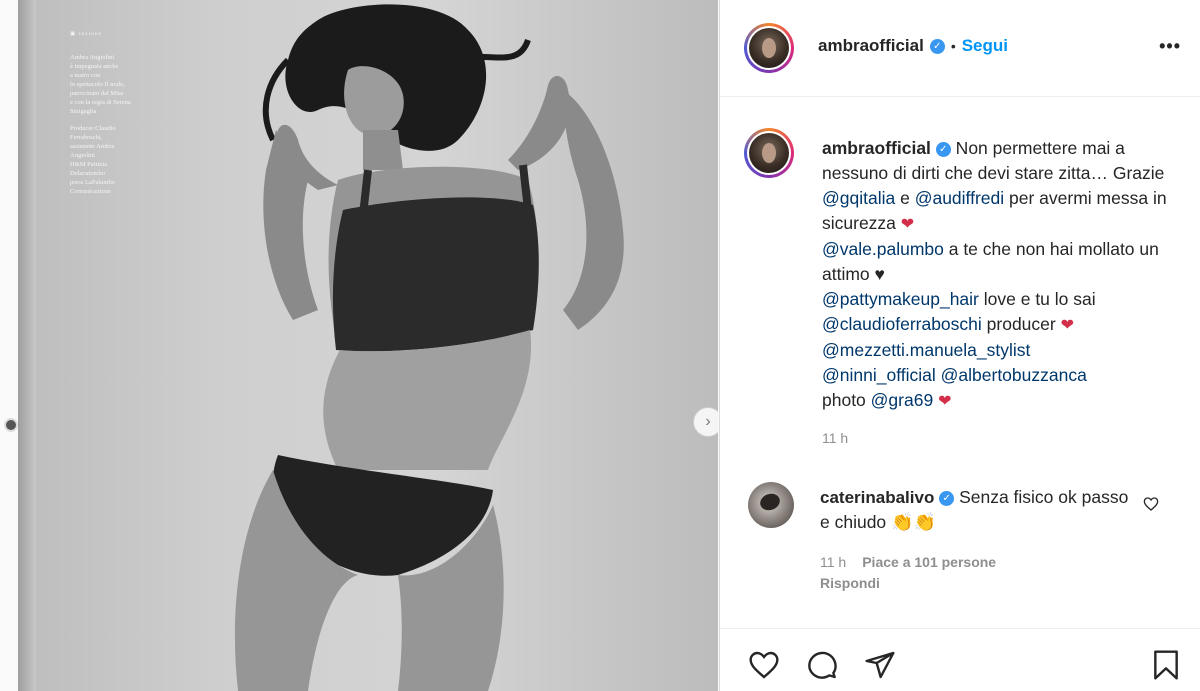 This screenshot has height=691, width=1200. I want to click on mention-link: @albertobuzzanca, so click(1014, 375).